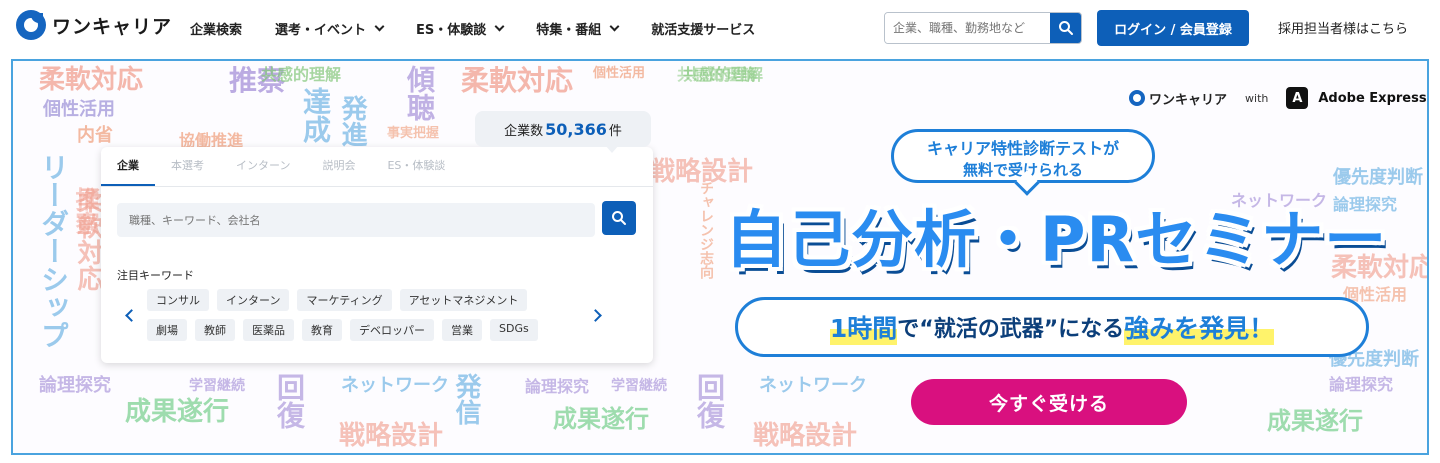 The image size is (1440, 463). I want to click on bg-word: 推察, so click(85, 211).